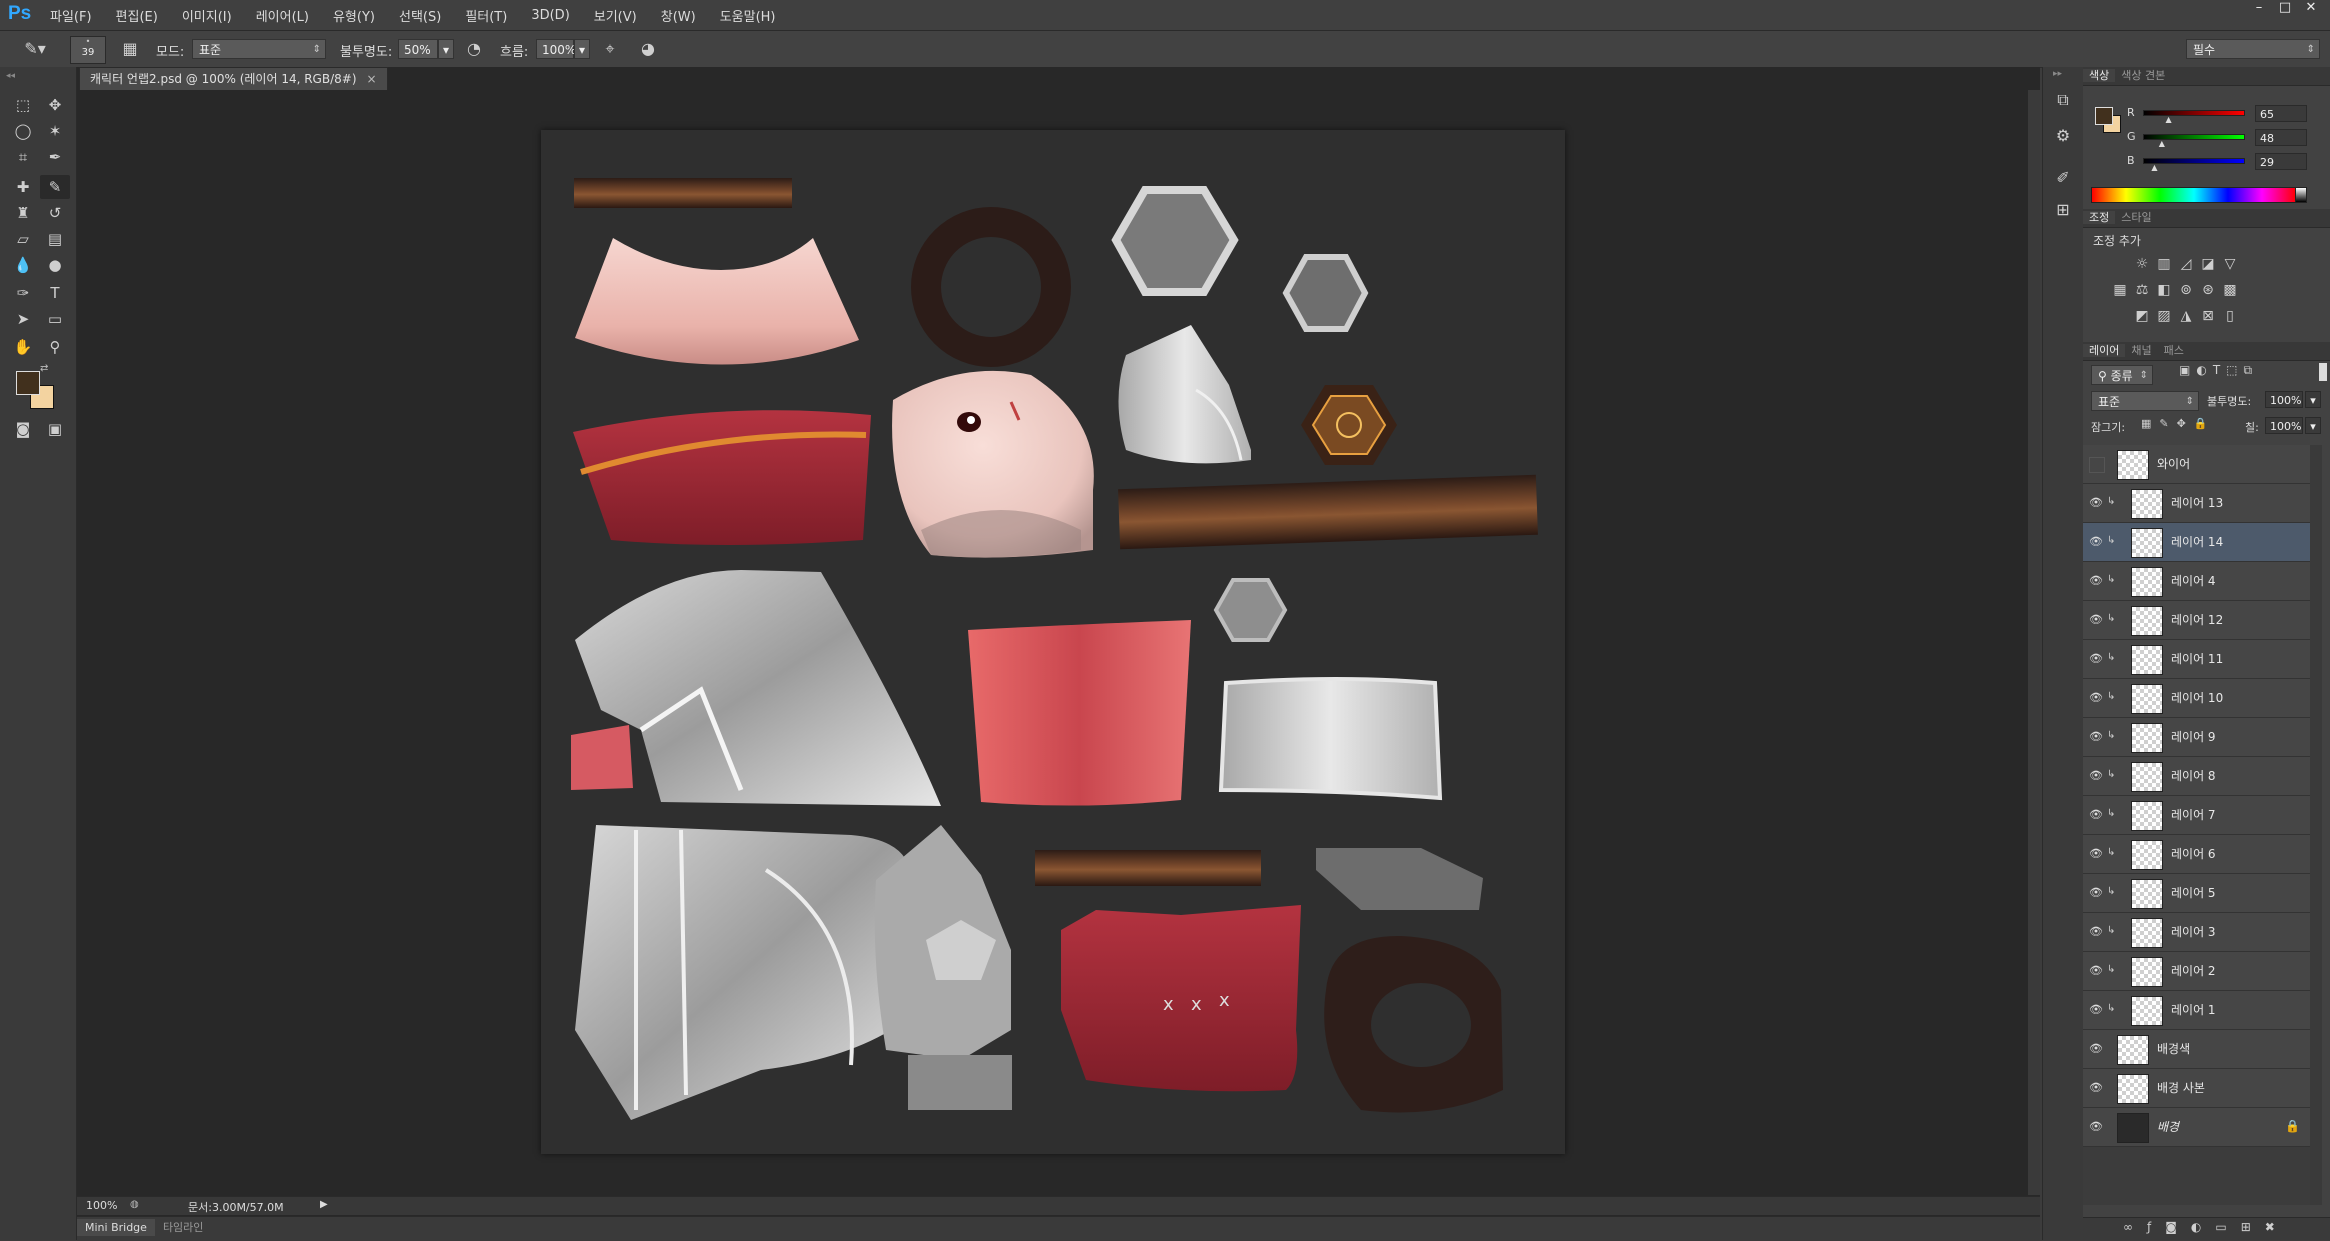 This screenshot has width=2330, height=1241. Describe the element at coordinates (23, 131) in the screenshot. I see `lasso-tool-icon: ◯` at that location.